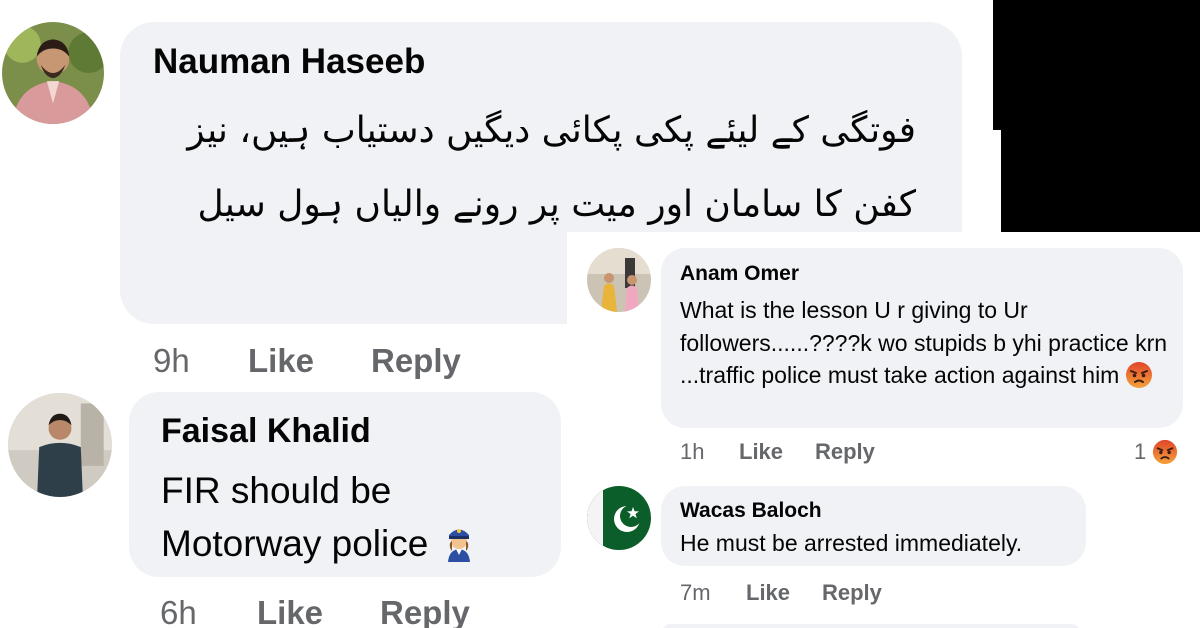 The width and height of the screenshot is (1200, 628). What do you see at coordinates (289, 62) in the screenshot?
I see `comment-author: Nauman Haseeb` at bounding box center [289, 62].